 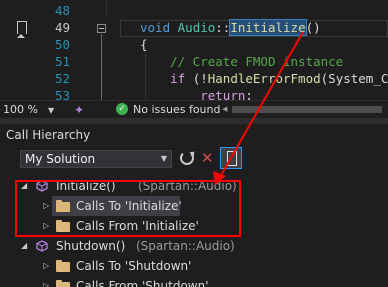 I want to click on code-line: void Audio::Initialize(), so click(x=230, y=27).